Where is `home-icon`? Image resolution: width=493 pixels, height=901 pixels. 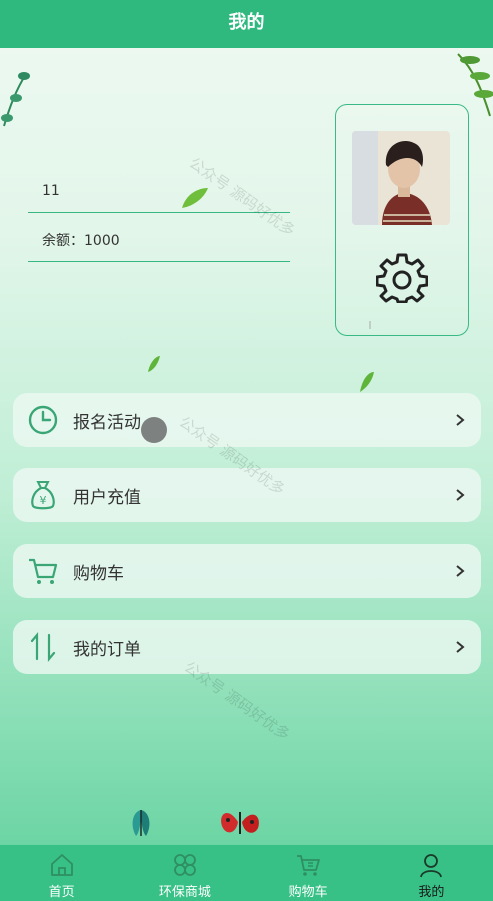
home-icon is located at coordinates (61, 865).